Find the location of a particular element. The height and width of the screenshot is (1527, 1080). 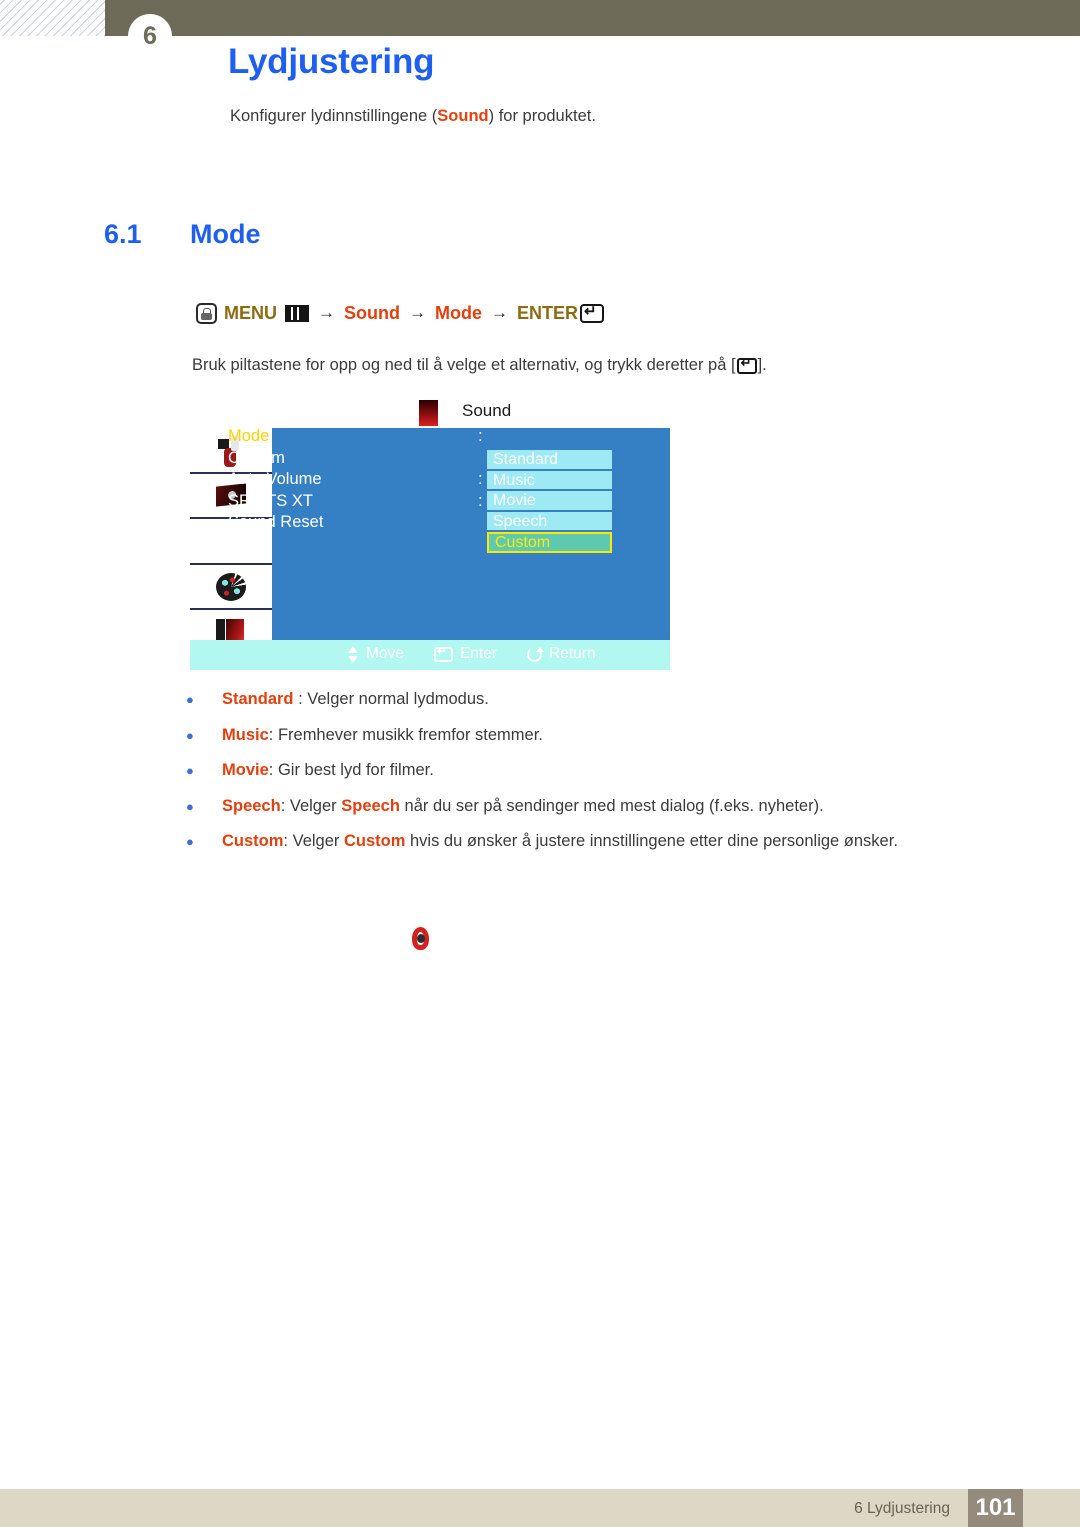

subtitle-text-before: Konfigurer lydinnstillingene ( is located at coordinates (334, 116).